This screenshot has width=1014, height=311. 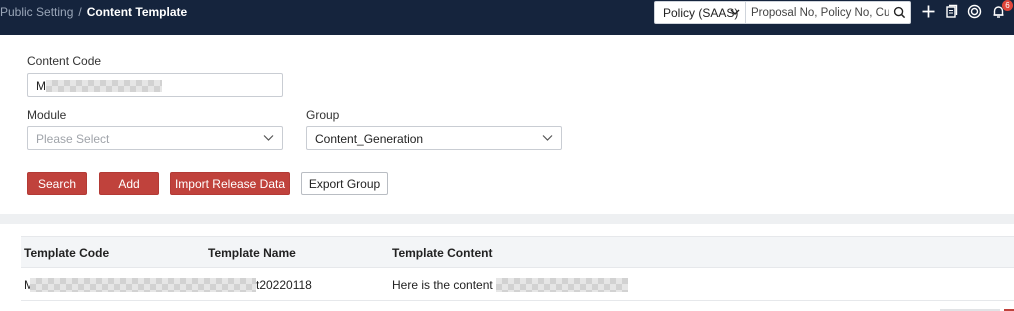 What do you see at coordinates (507, 219) in the screenshot?
I see `section-divider` at bounding box center [507, 219].